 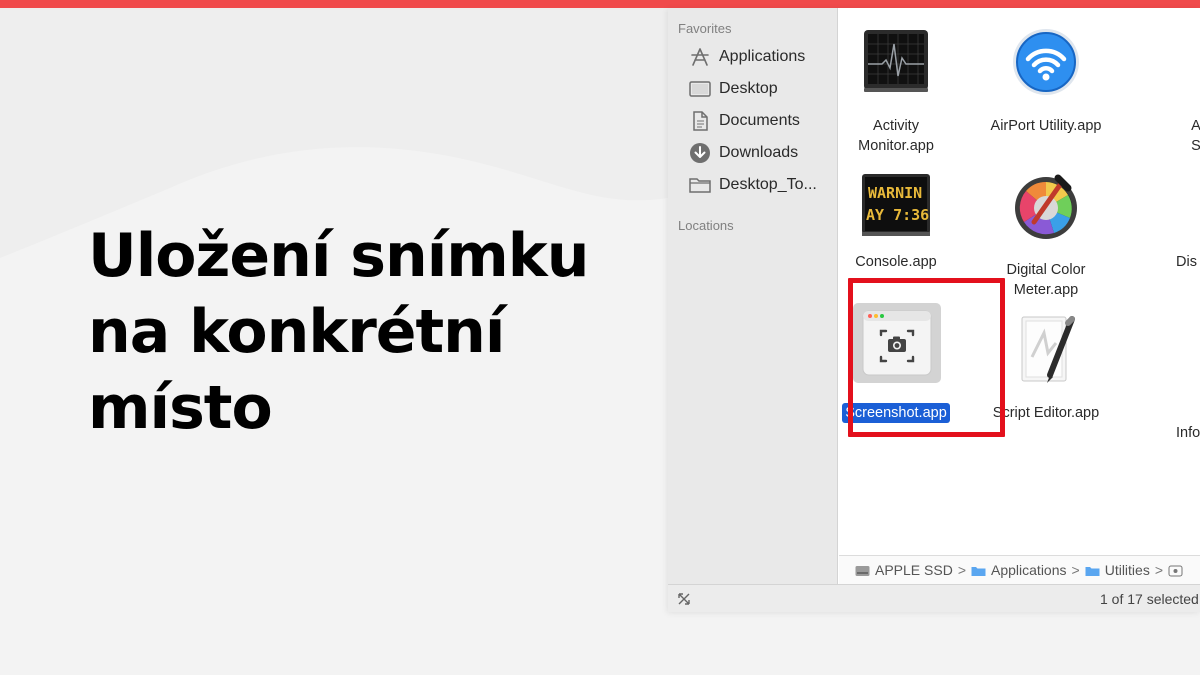 What do you see at coordinates (700, 57) in the screenshot?
I see `applications-icon` at bounding box center [700, 57].